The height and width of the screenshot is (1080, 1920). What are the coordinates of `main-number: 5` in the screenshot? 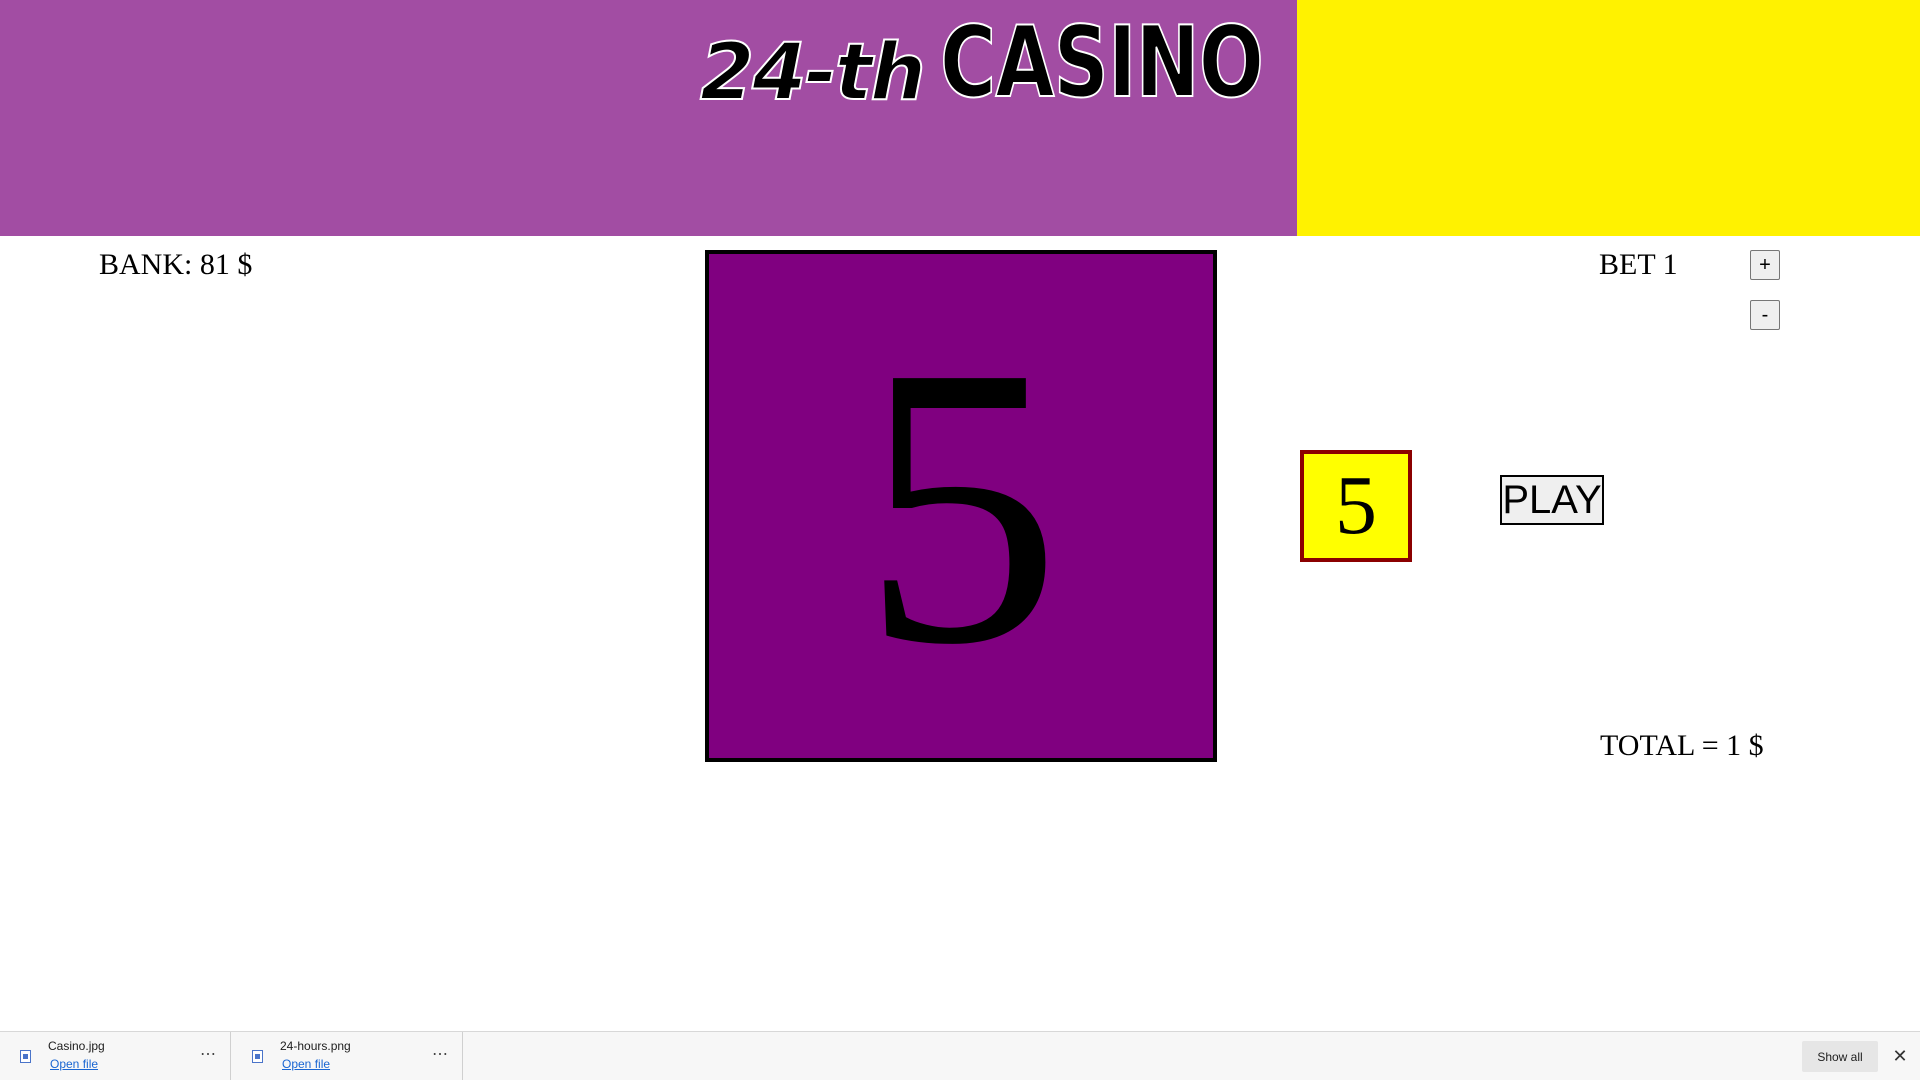 It's located at (961, 505).